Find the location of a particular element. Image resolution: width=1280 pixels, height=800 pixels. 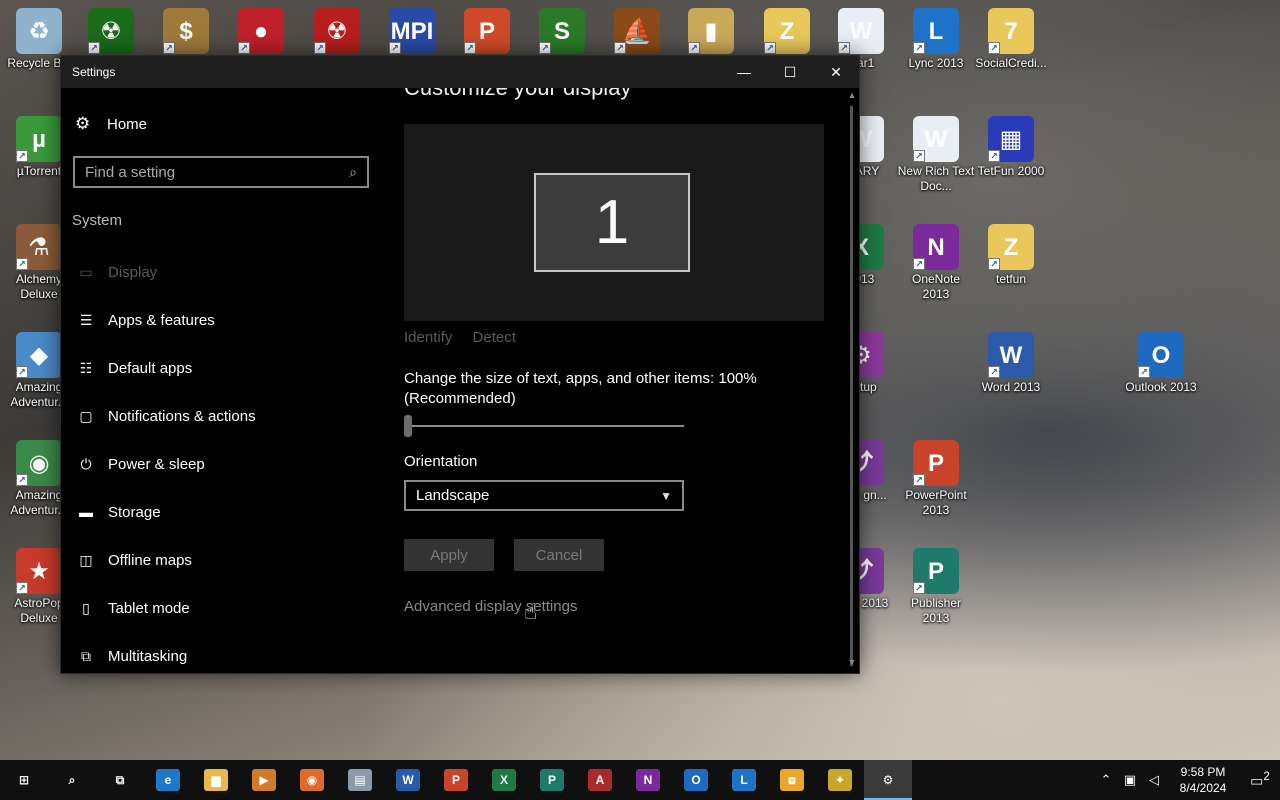

rtf-doc-icon: W ↗ is located at coordinates (936, 139).